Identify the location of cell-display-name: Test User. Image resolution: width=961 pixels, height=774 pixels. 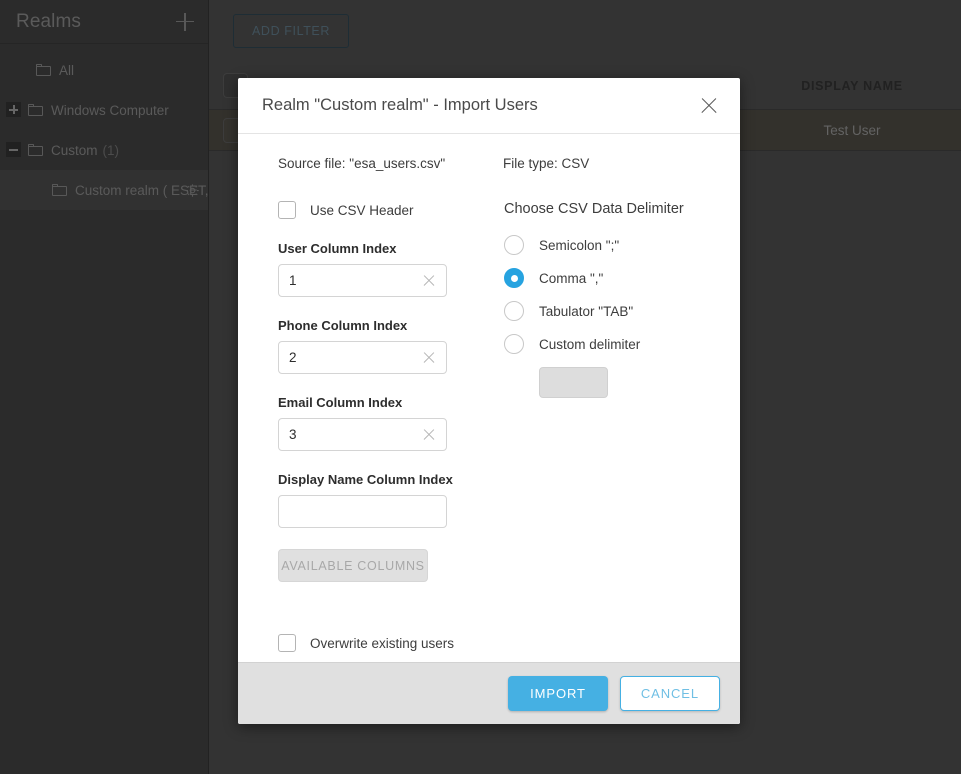
(852, 130).